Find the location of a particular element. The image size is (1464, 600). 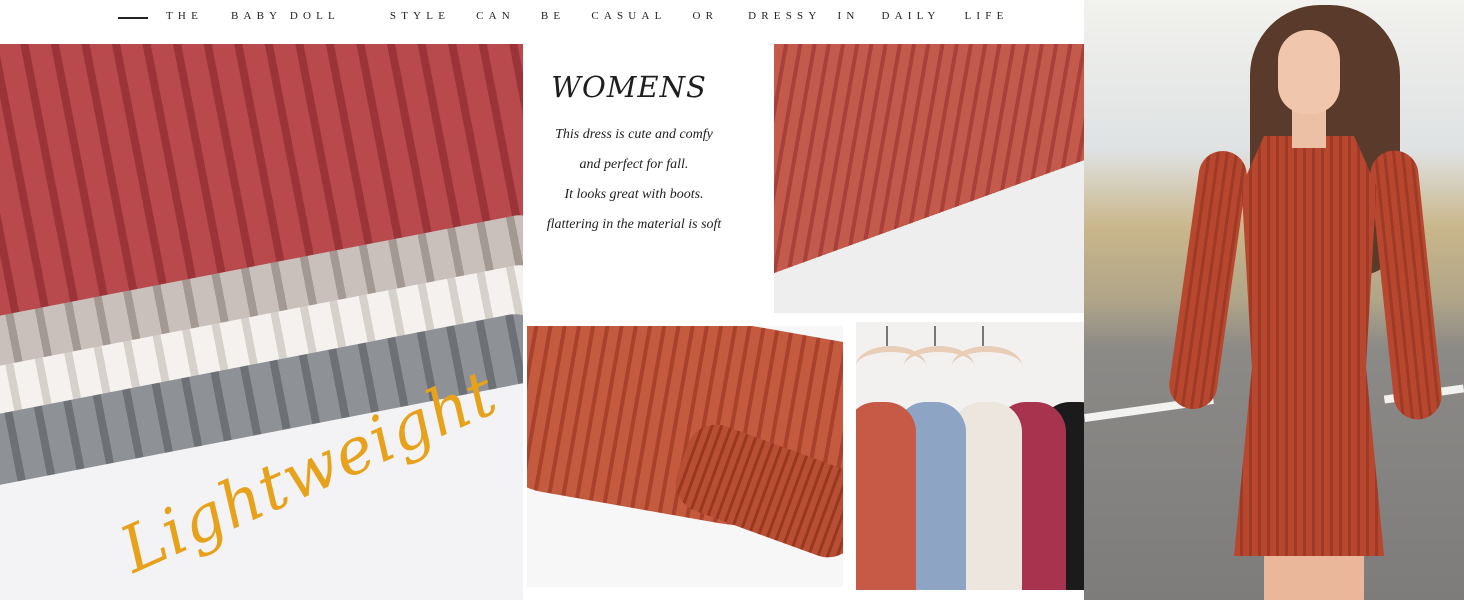

description-line: flattering in the material is soft is located at coordinates (634, 224).